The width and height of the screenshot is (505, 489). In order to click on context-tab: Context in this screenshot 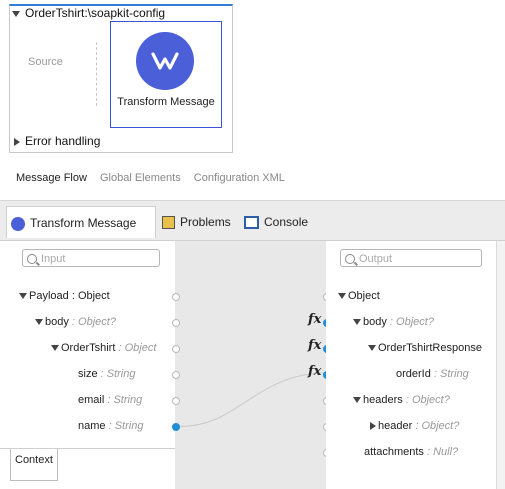, I will do `click(34, 465)`.